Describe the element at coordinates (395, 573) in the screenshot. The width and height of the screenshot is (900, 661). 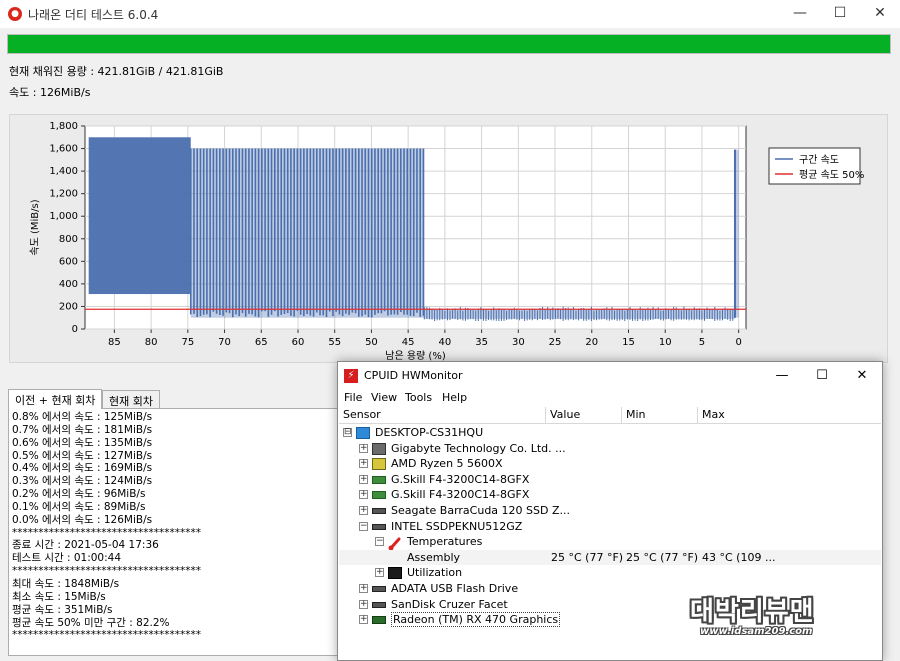
I see `utilization-icon` at that location.